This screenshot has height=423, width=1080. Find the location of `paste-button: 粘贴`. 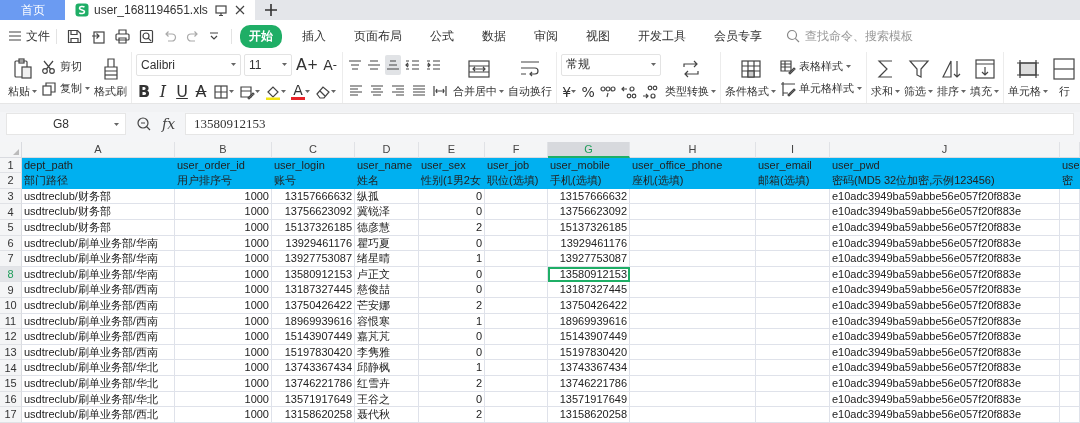

paste-button: 粘贴 is located at coordinates (22, 77).